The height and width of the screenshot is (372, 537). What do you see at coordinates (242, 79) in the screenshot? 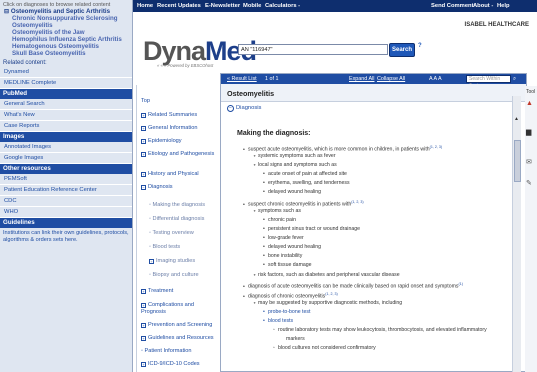
I see `result-list-link: « Result List` at bounding box center [242, 79].